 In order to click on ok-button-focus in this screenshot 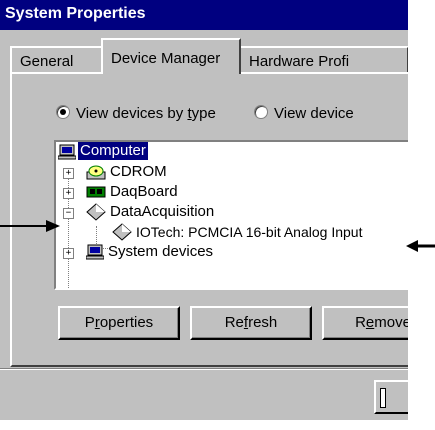, I will do `click(383, 398)`.